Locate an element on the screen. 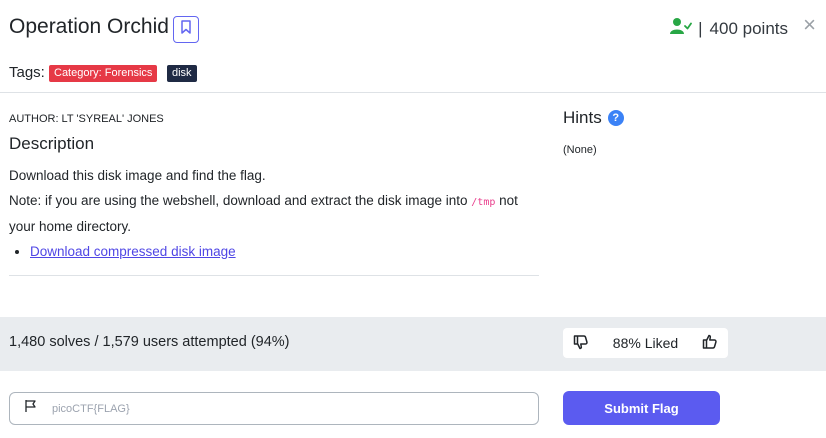 Image resolution: width=826 pixels, height=438 pixels. thumbs-down-icon is located at coordinates (581, 343).